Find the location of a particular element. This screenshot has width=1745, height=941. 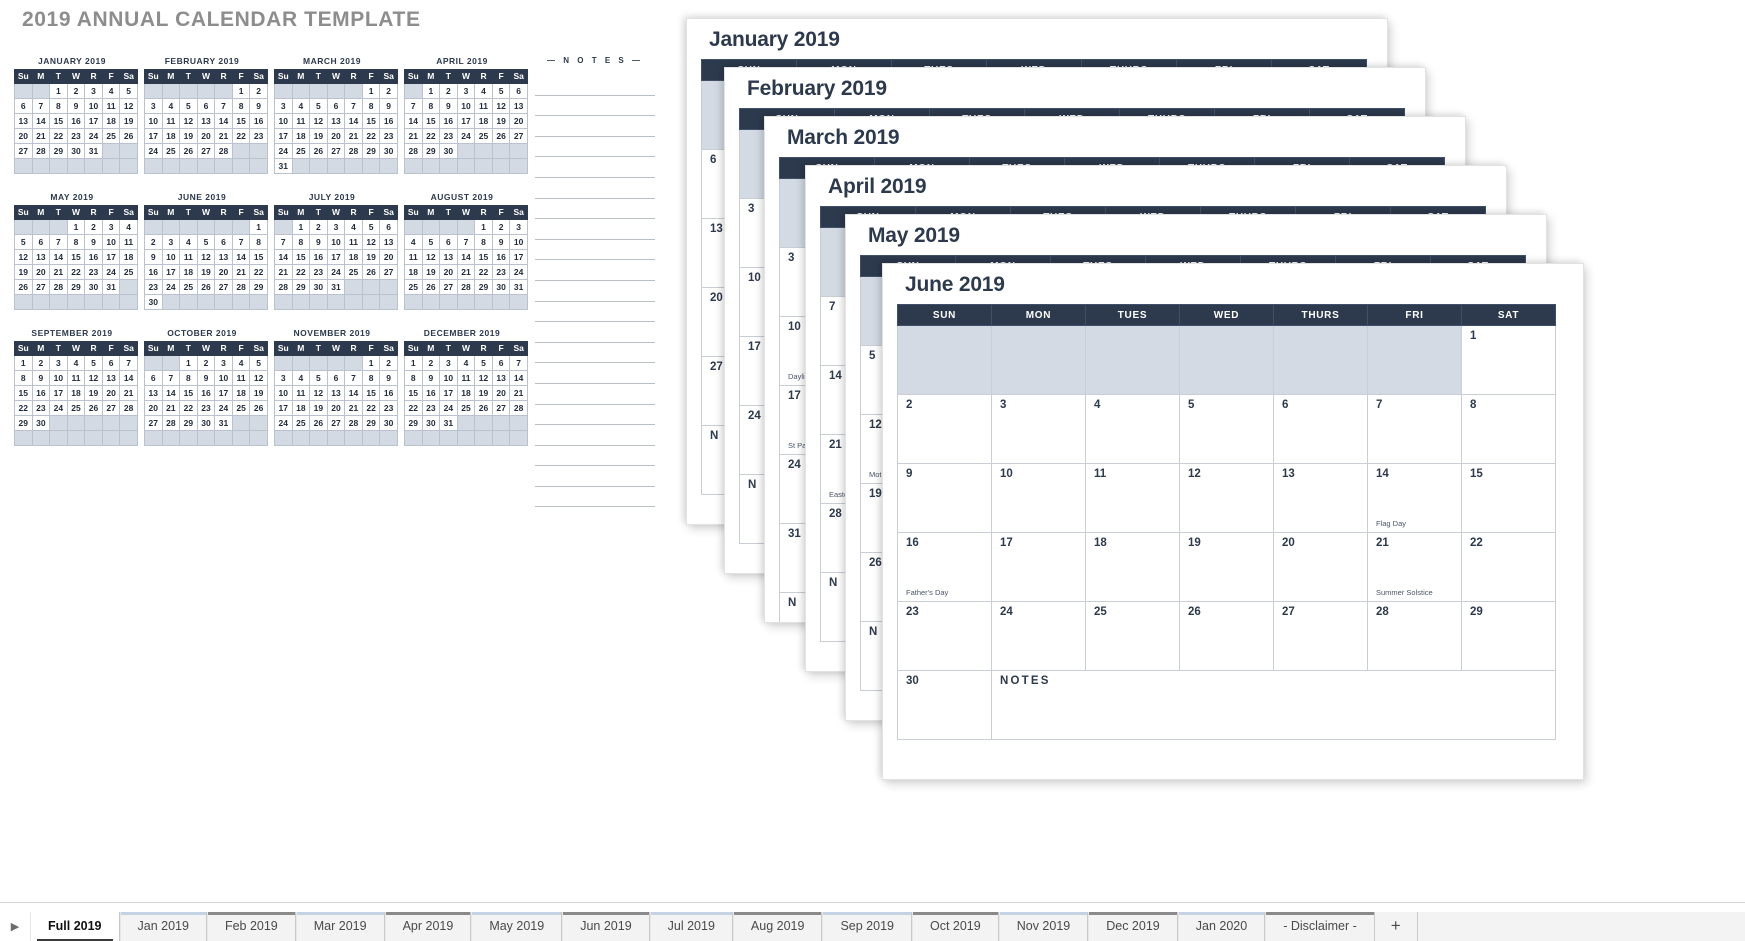

sheet-tab-oct-2019: Oct 2019 is located at coordinates (955, 926).